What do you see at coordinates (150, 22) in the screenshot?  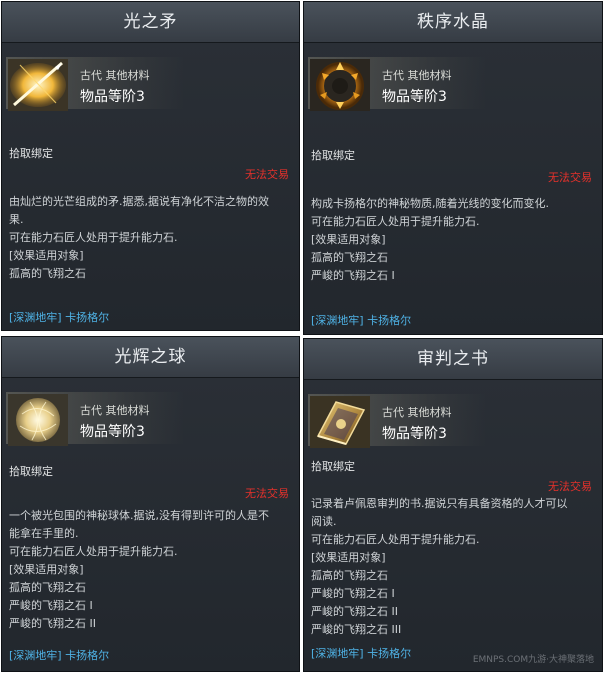 I see `item-title: 光之矛` at bounding box center [150, 22].